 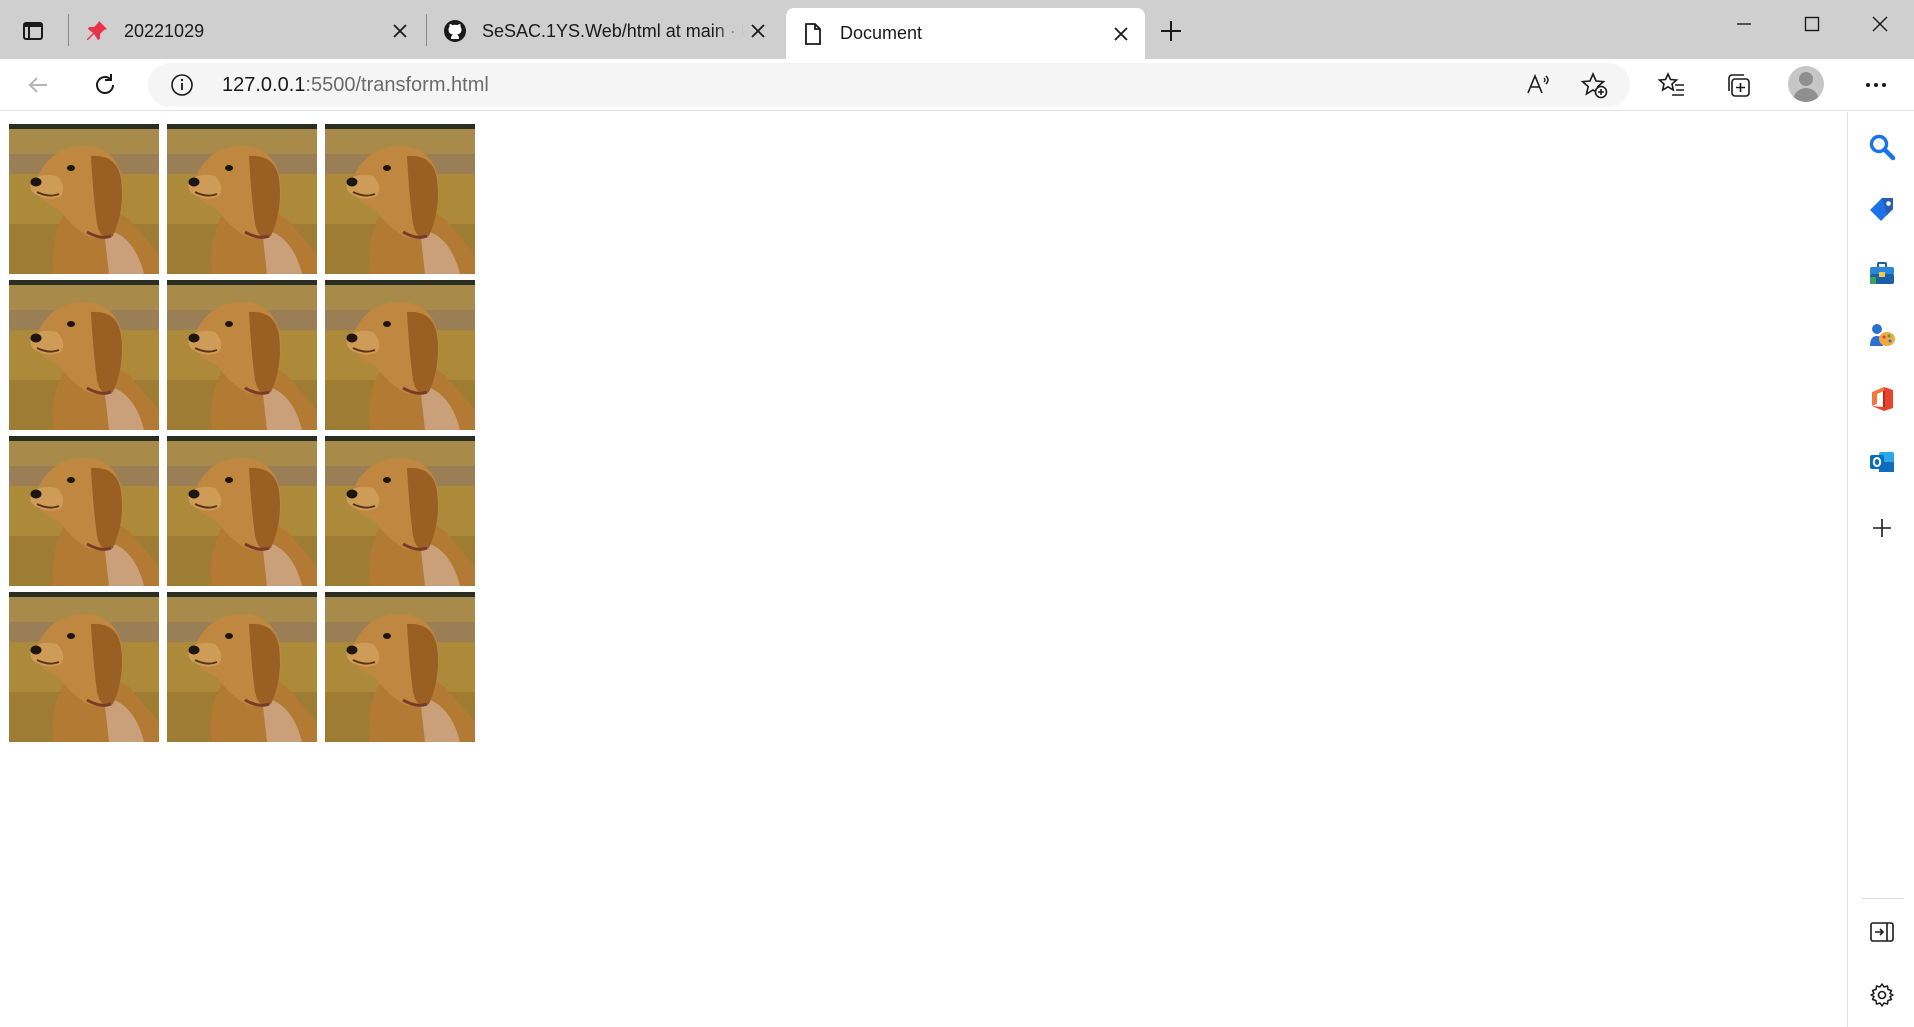 I want to click on sidebar-add-button, so click(x=1882, y=528).